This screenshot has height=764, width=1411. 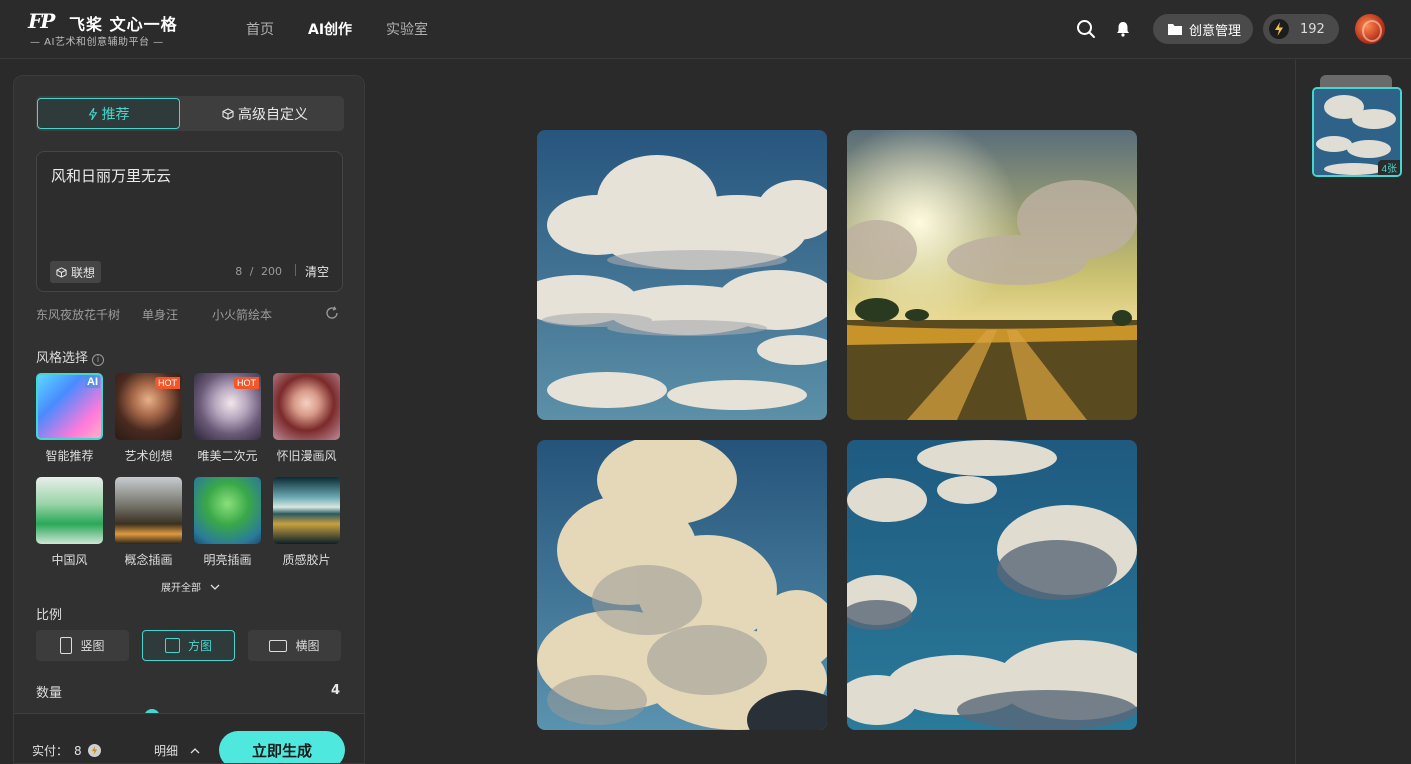 What do you see at coordinates (242, 314) in the screenshot?
I see `suggestion-item: 小火箭绘本` at bounding box center [242, 314].